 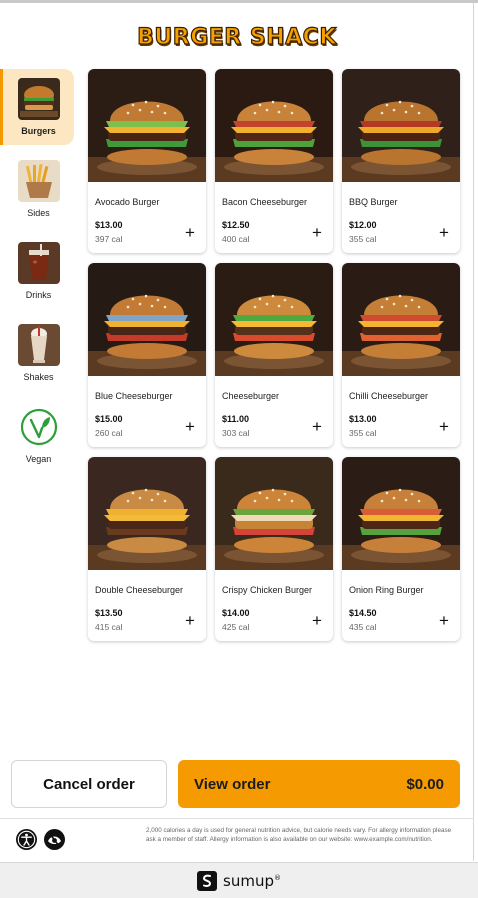 What do you see at coordinates (425, 784) in the screenshot?
I see `order-total: $0.00` at bounding box center [425, 784].